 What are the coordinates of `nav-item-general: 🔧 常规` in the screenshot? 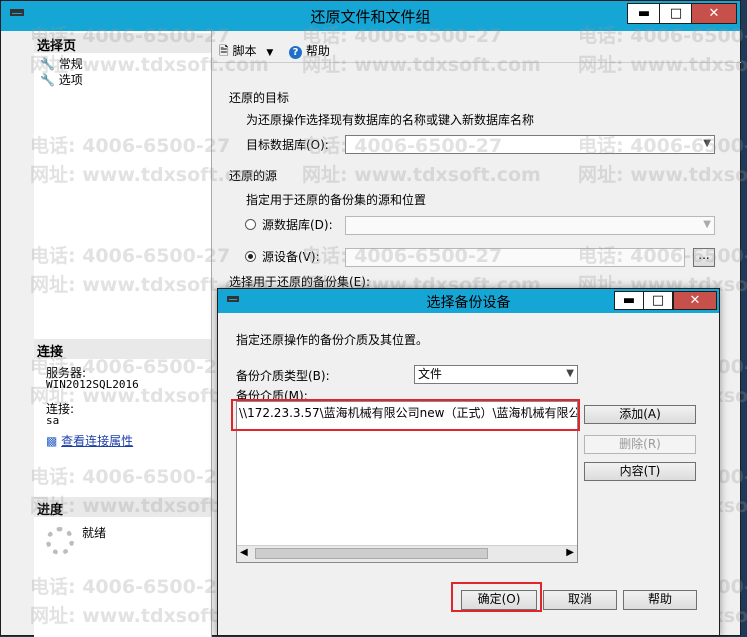 It's located at (61, 63).